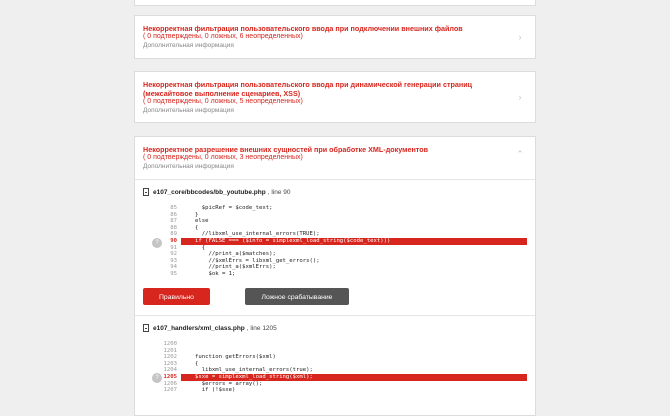 This screenshot has width=670, height=416. I want to click on code-line: 92 //print_a($matches);, so click(335, 254).